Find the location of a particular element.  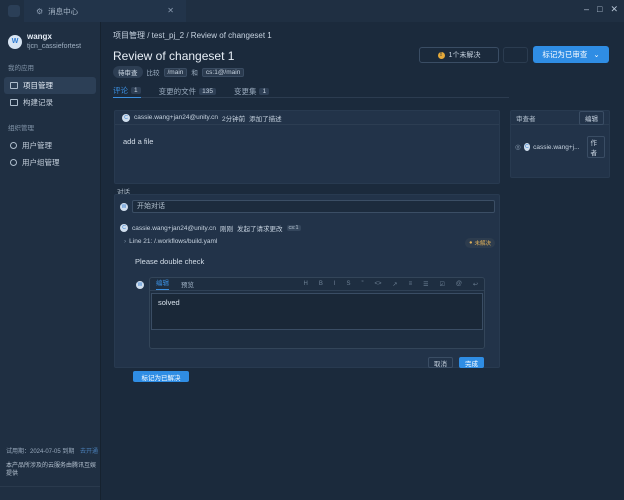

mark-reviewed-button: 标记为已审查 ⌄ is located at coordinates (571, 54).